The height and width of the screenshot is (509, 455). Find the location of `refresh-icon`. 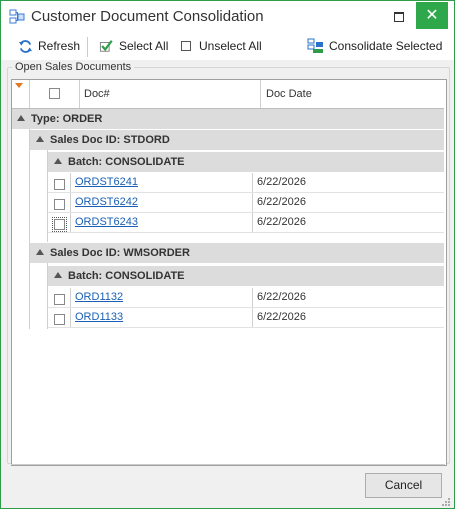

refresh-icon is located at coordinates (25, 46).